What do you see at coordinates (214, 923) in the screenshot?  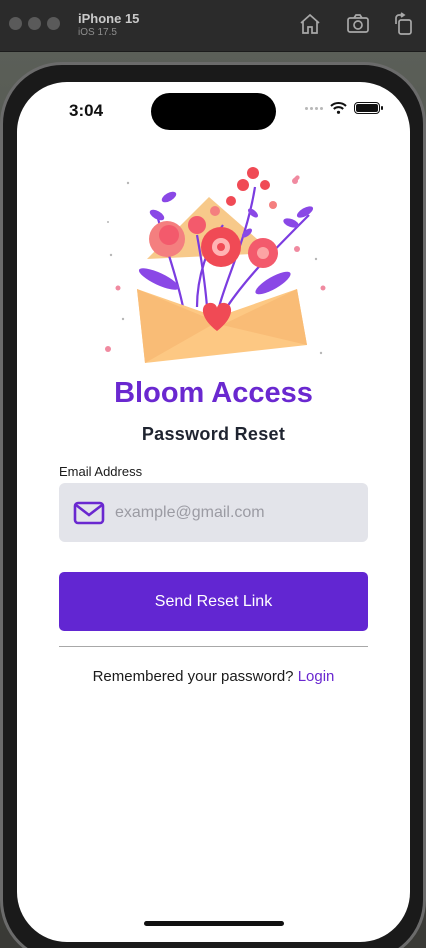 I see `home-indicator` at bounding box center [214, 923].